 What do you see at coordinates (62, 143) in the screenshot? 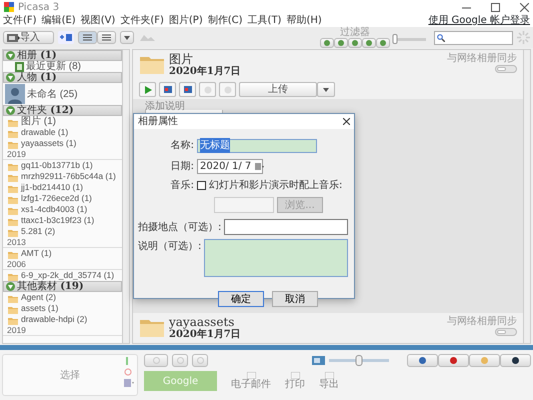
I see `sidebar-item: yayaassets (1)` at bounding box center [62, 143].